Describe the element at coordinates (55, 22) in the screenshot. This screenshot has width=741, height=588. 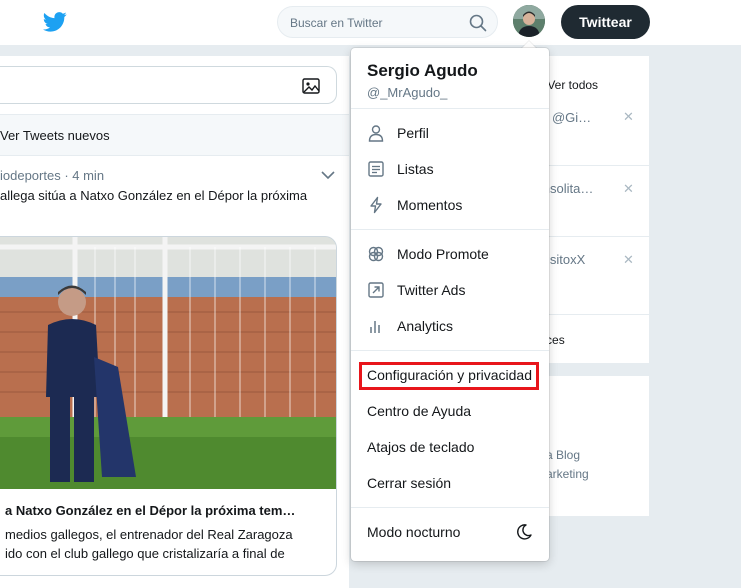
I see `twitter-logo-icon` at that location.